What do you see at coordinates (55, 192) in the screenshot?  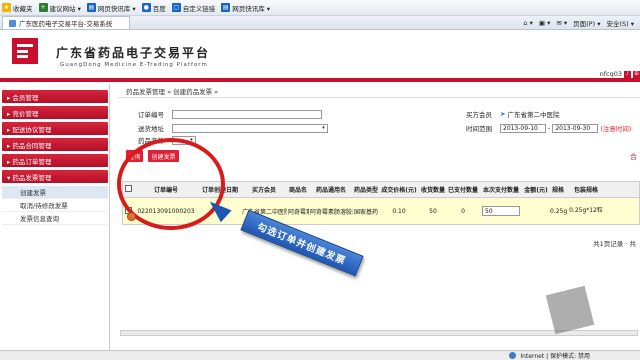 I see `sidebar-subitem-create-invoice: 创建发票` at bounding box center [55, 192].